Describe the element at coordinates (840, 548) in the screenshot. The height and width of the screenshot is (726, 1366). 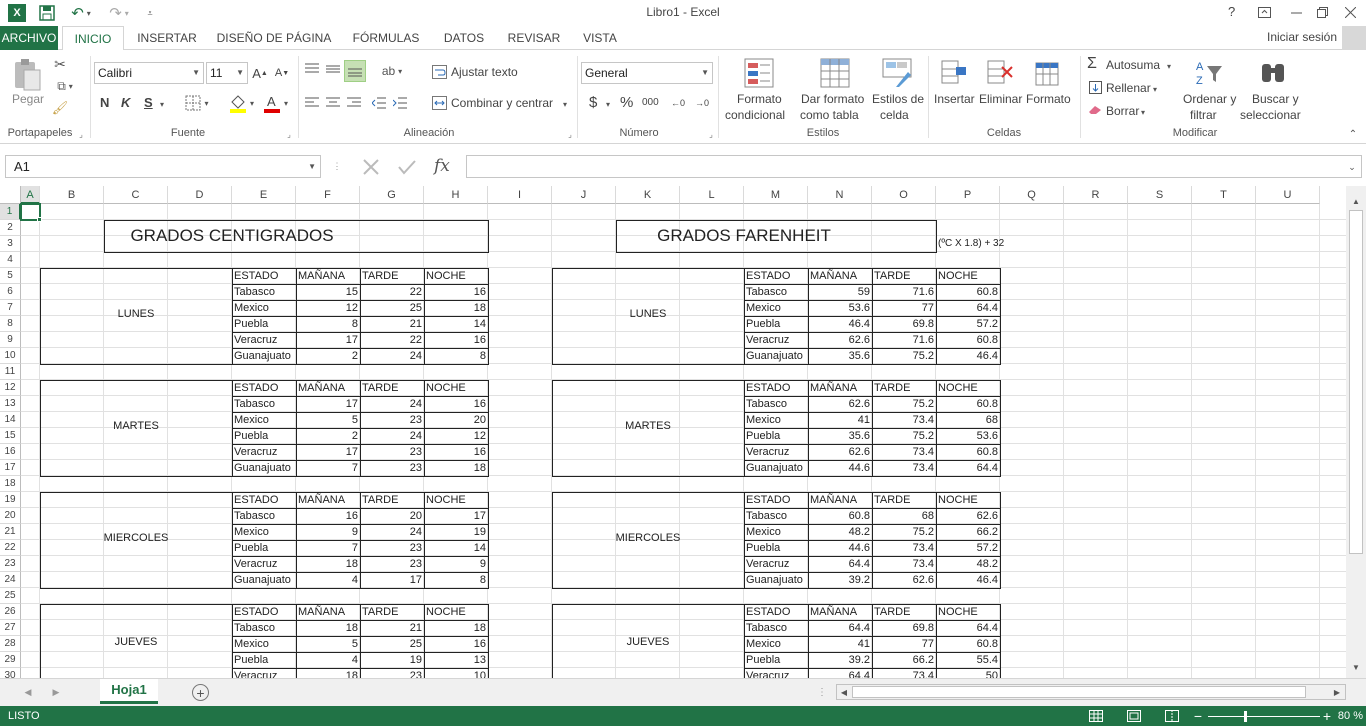
I see `data-cell: 44.6` at that location.